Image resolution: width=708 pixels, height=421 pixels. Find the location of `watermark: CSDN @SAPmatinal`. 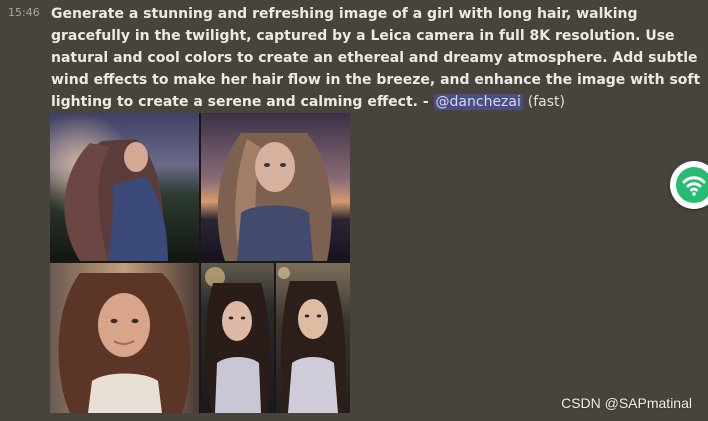

watermark: CSDN @SAPmatinal is located at coordinates (626, 403).